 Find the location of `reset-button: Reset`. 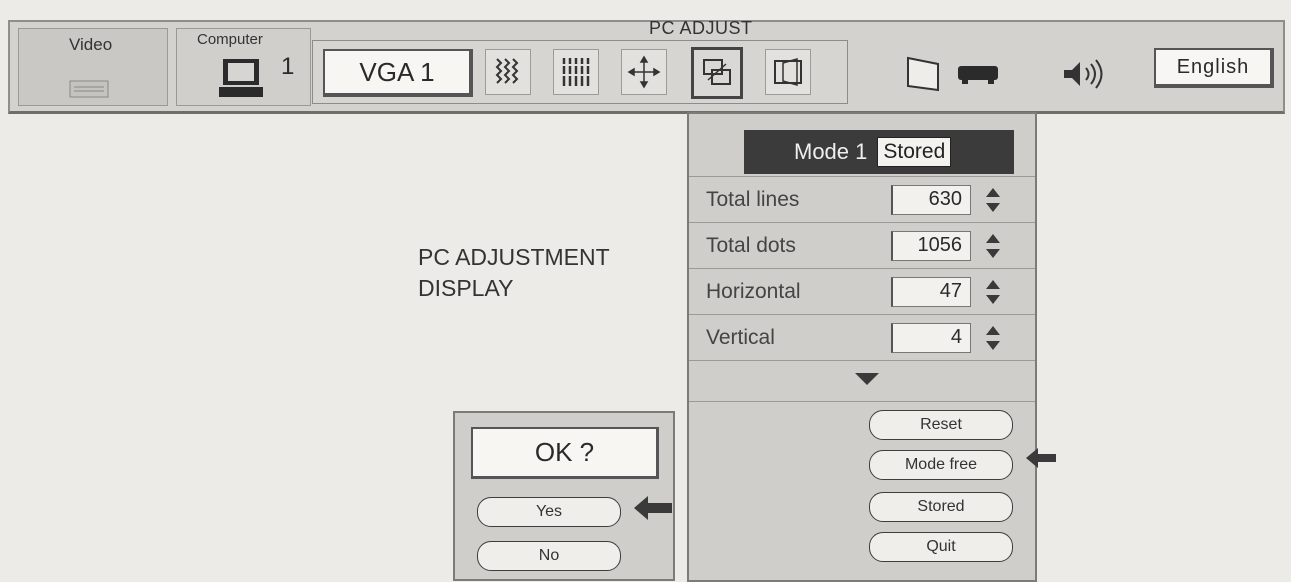

reset-button: Reset is located at coordinates (941, 425).